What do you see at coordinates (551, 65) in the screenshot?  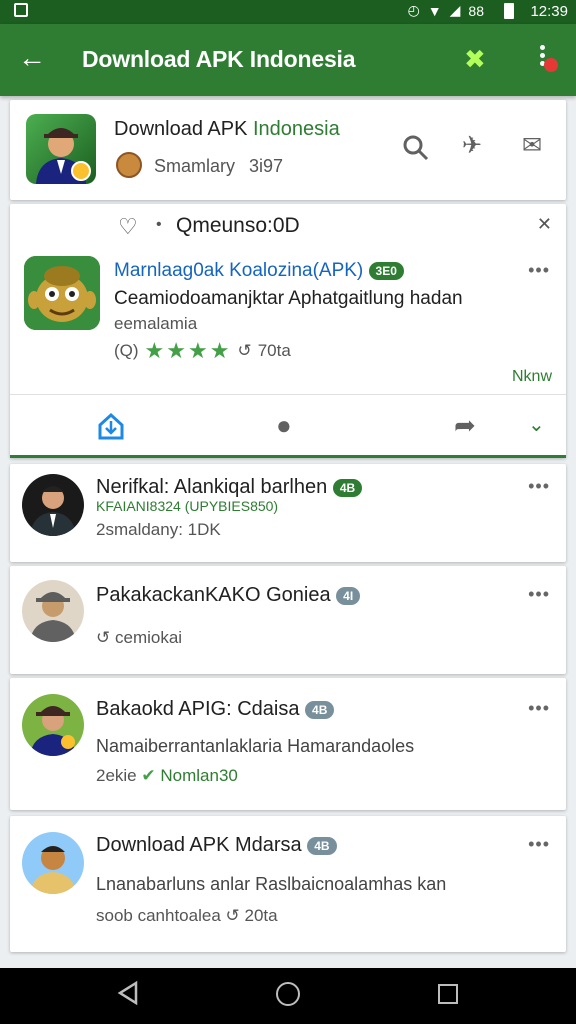 I see `notification-dot` at bounding box center [551, 65].